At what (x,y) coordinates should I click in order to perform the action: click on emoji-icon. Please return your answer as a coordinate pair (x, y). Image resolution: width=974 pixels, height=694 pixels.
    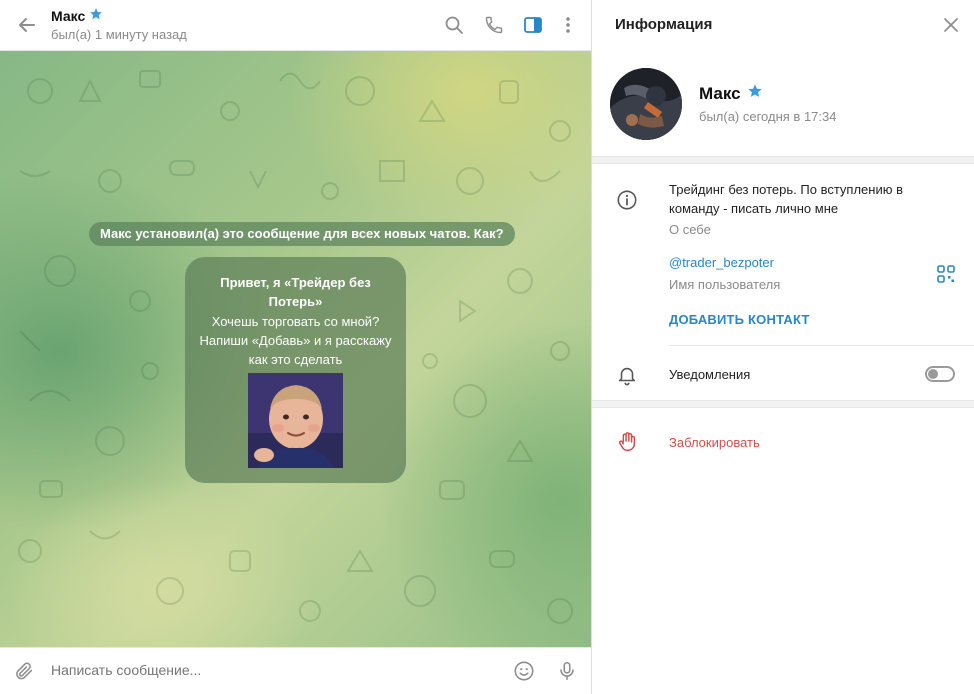
    Looking at the image, I should click on (524, 671).